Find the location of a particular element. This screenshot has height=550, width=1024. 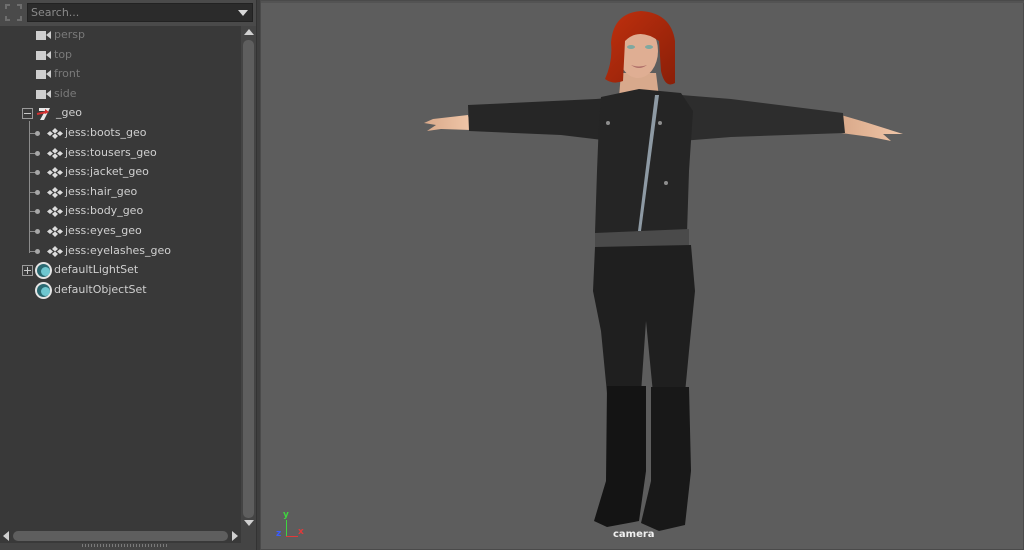

outliner-horizontal-scrollbar is located at coordinates (120, 536).